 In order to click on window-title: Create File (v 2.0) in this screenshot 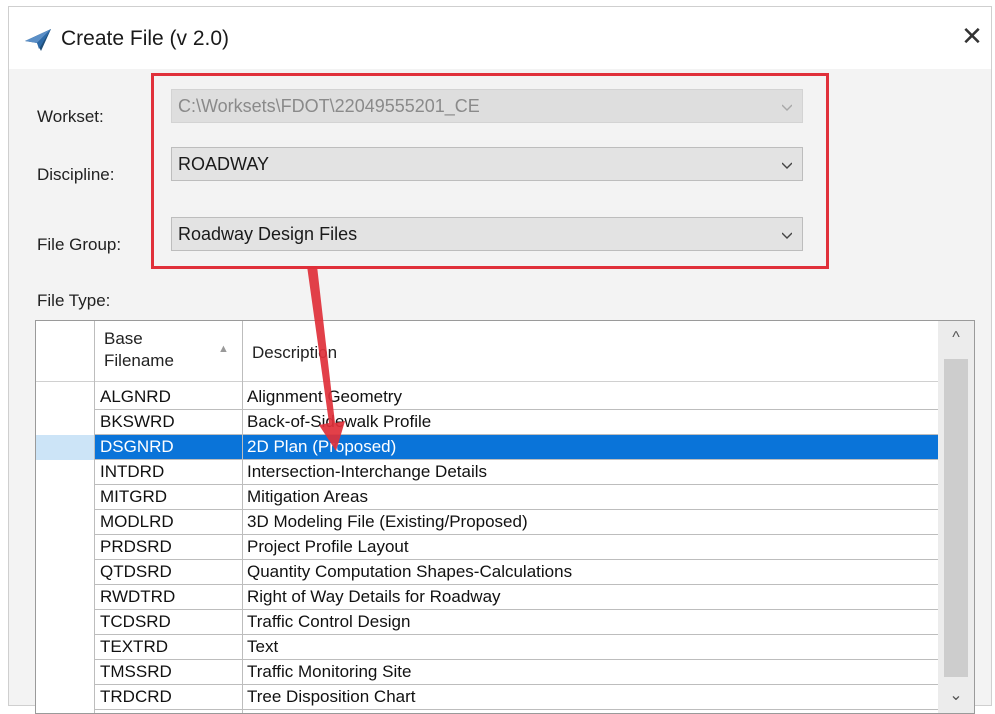, I will do `click(145, 38)`.